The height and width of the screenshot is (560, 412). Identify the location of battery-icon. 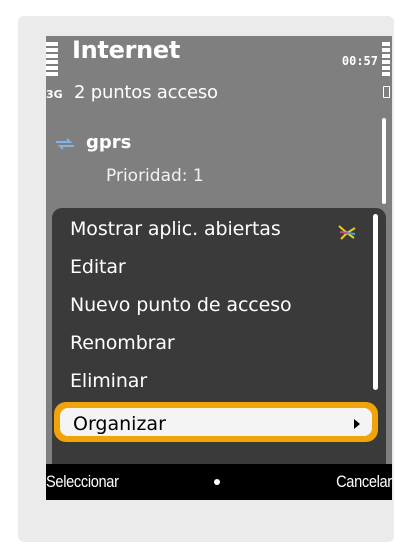
(386, 92).